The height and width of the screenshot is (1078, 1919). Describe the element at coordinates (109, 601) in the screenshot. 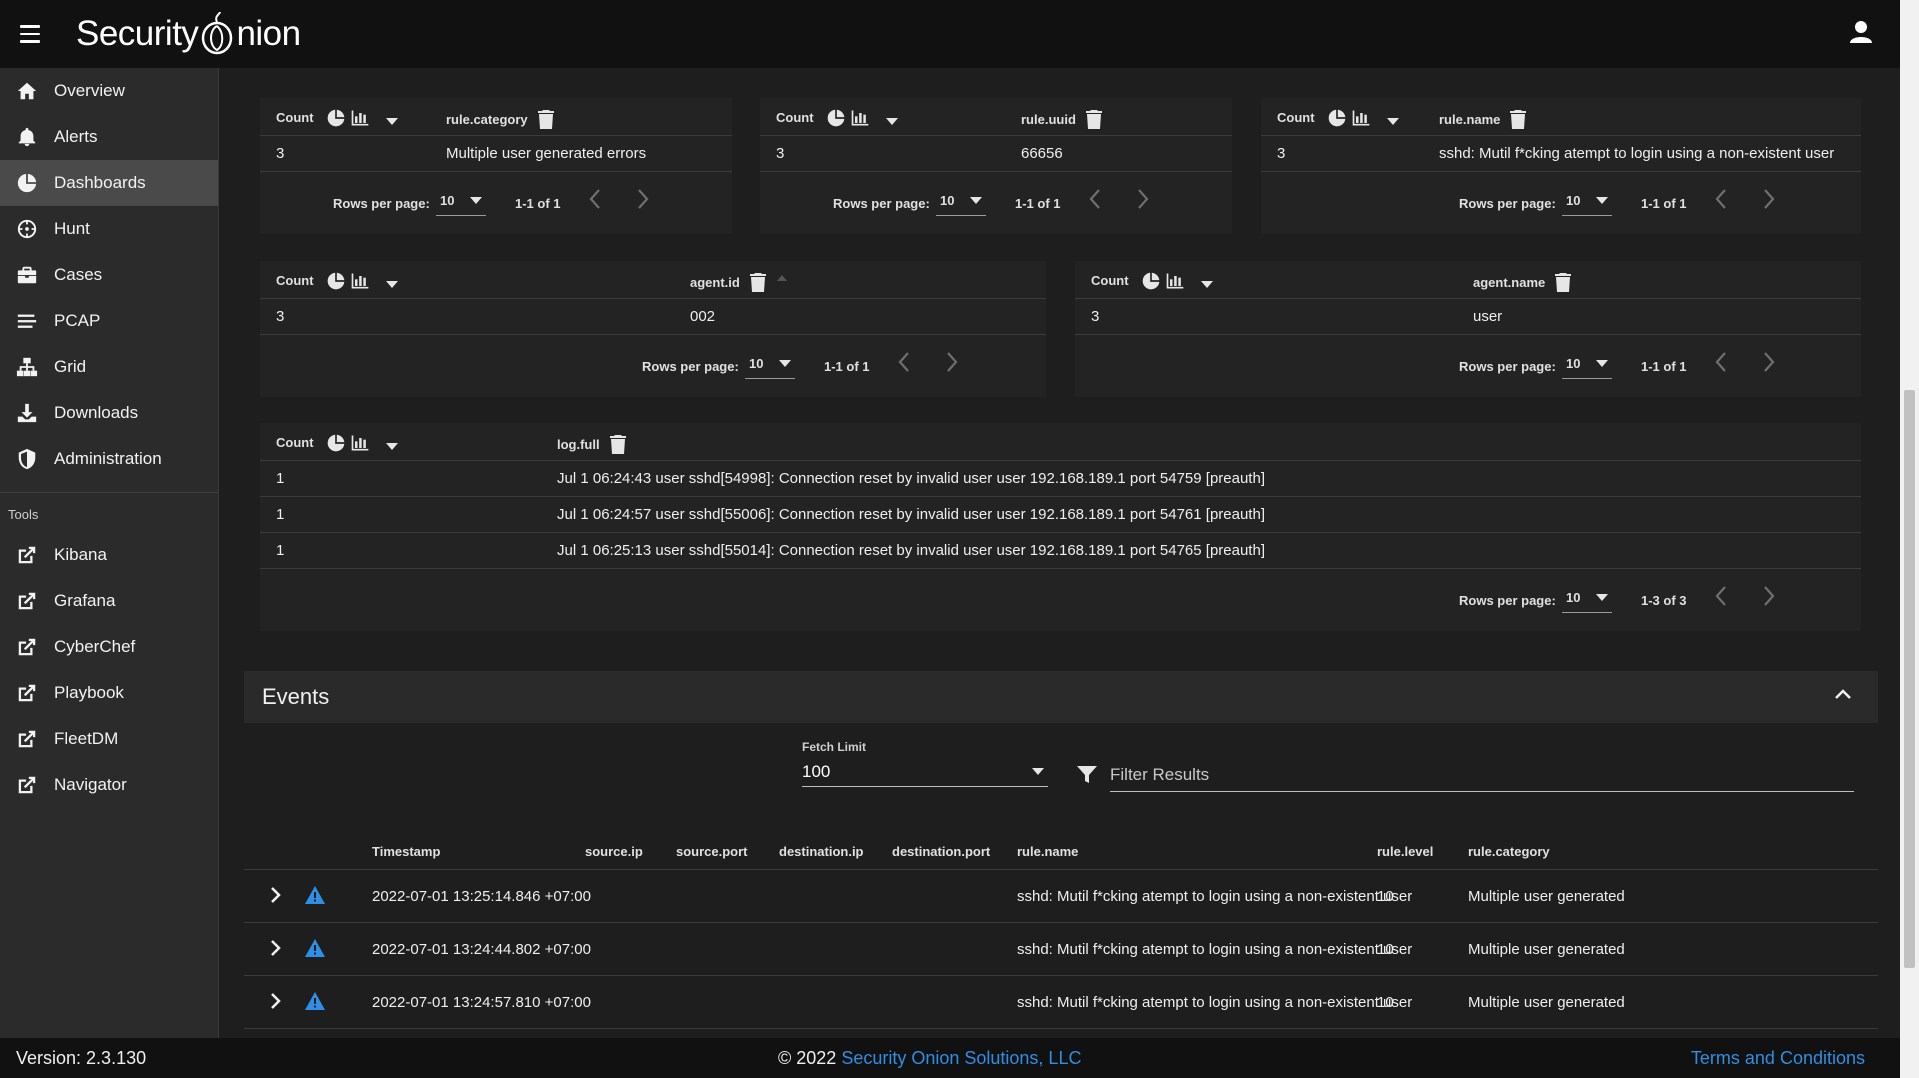

I see `sidebar-tool-grafana: Grafana` at that location.